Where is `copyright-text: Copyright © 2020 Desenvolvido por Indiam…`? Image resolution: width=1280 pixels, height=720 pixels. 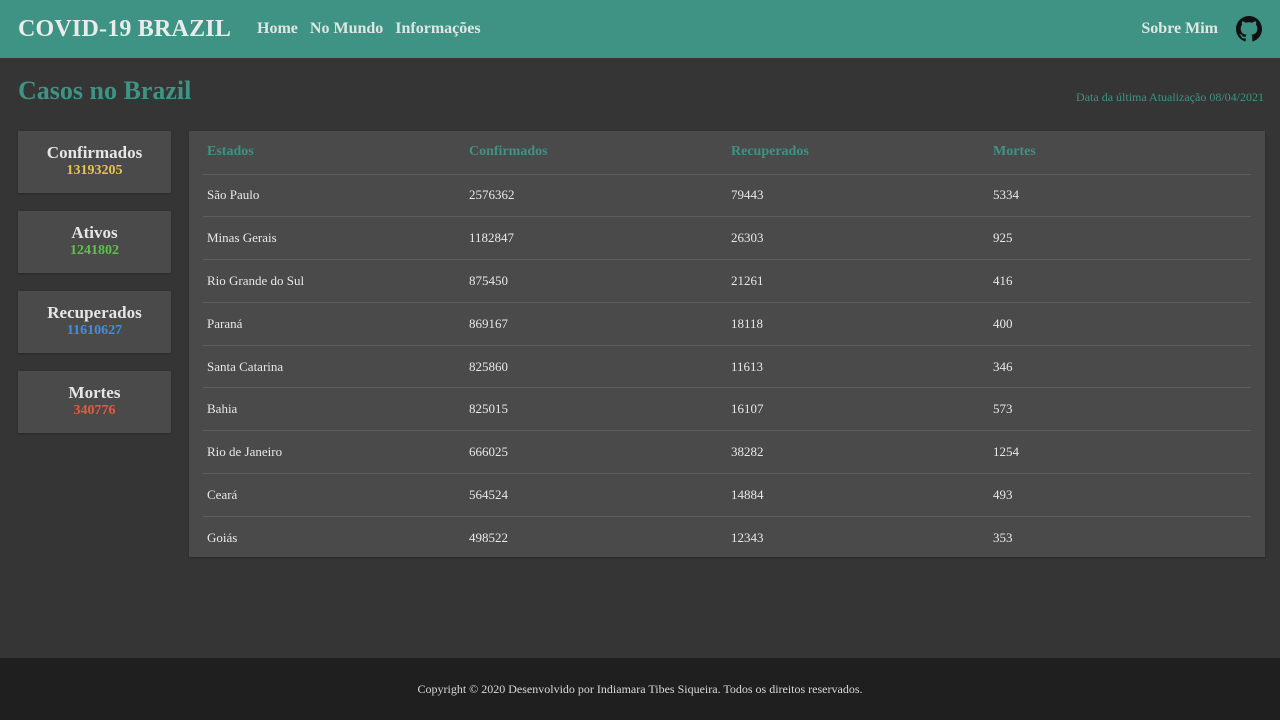
copyright-text: Copyright © 2020 Desenvolvido por Indiam… is located at coordinates (640, 689).